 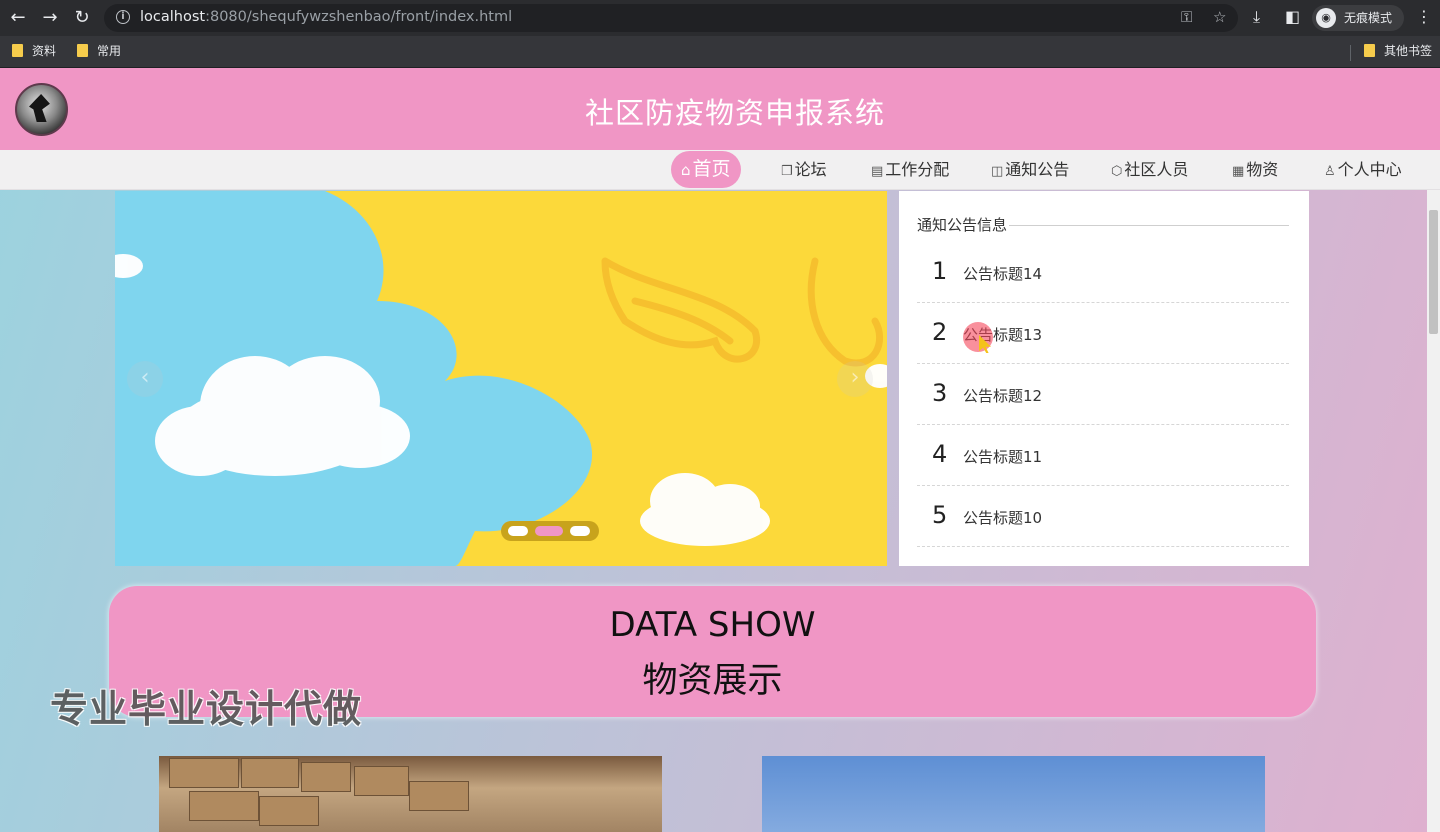 I want to click on main-nav: ⌂ 首页 ❒ 论坛 ▤ 工作分配 ◫ 通知公告 ⬡ 社区人员 ▦ 物资 ♙ 个人中心, so click(x=720, y=170).